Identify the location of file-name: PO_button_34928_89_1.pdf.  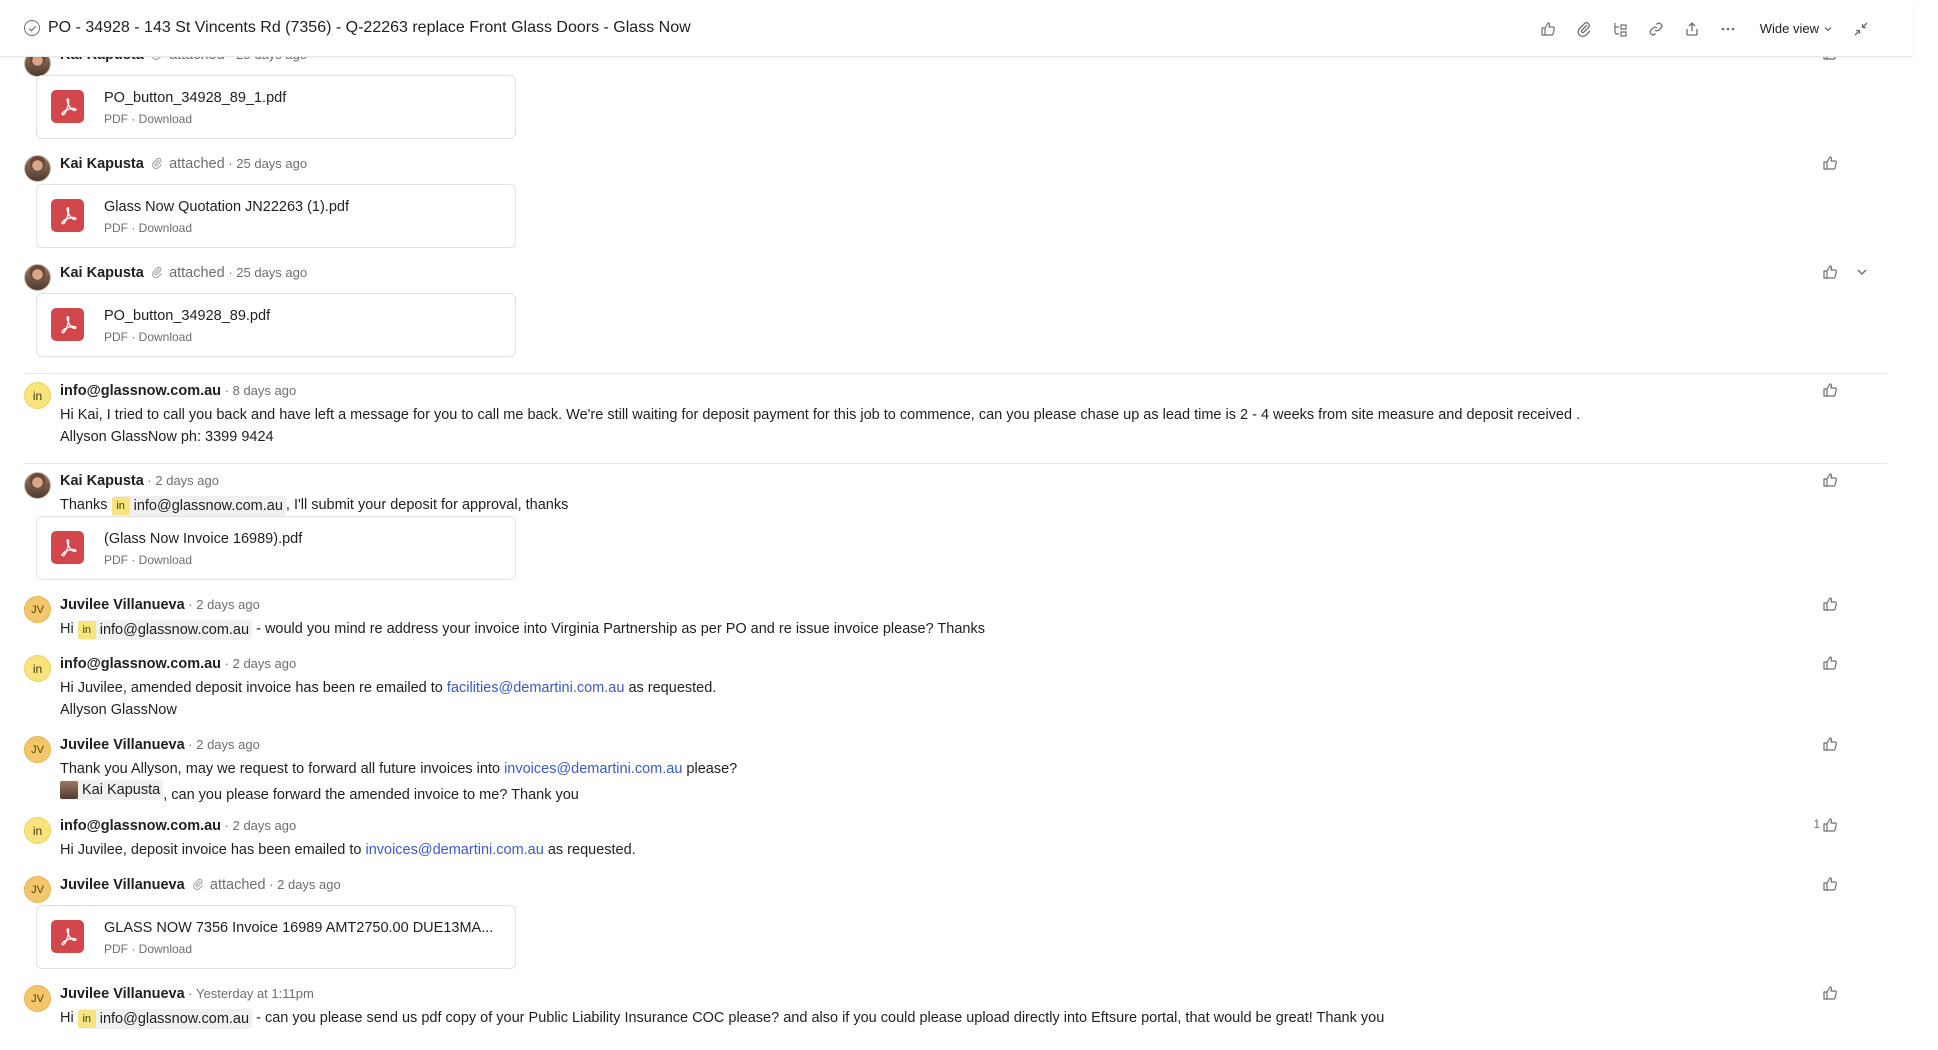
(195, 98).